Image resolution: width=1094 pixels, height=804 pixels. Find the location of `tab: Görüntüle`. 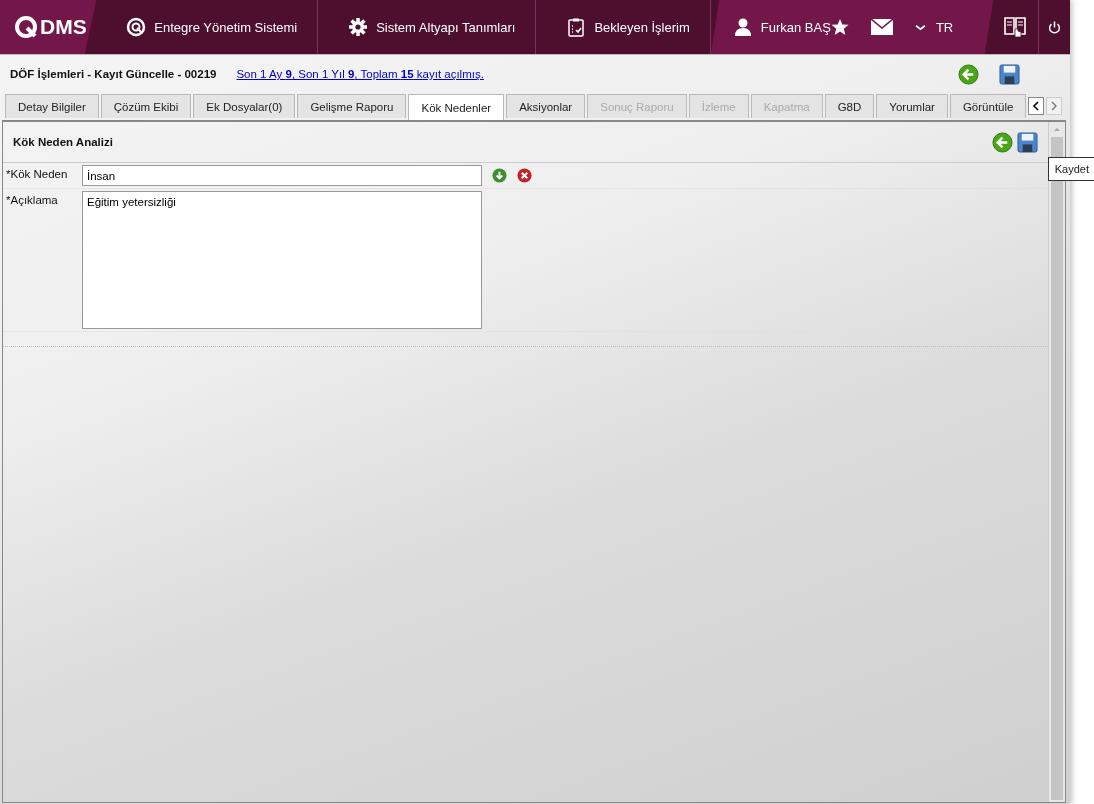

tab: Görüntüle is located at coordinates (988, 106).